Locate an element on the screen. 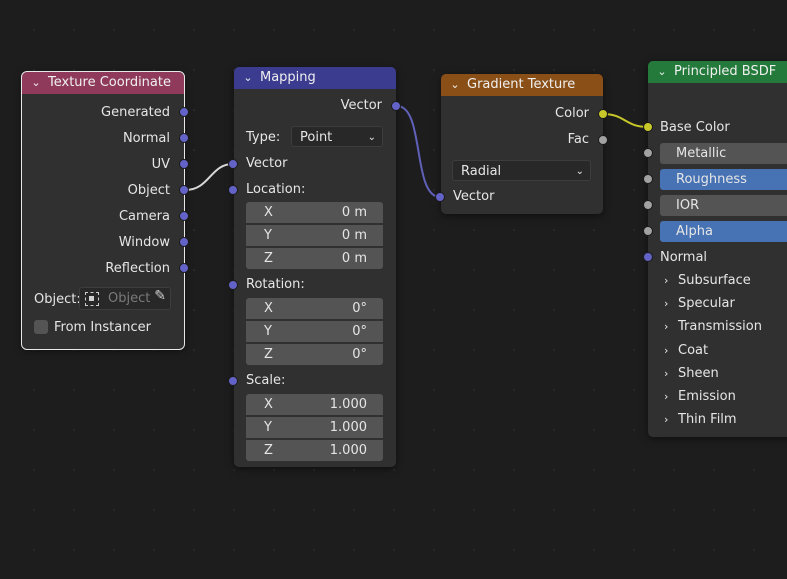  type-label: Type: is located at coordinates (263, 137).